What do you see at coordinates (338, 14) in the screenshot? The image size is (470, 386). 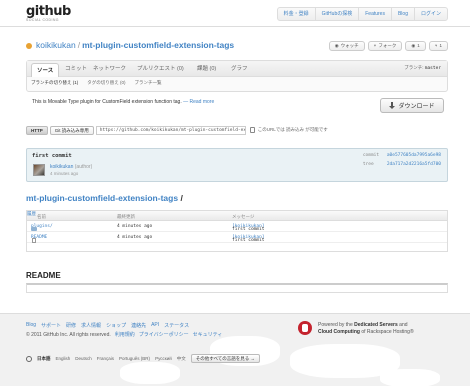 I see `nav-explore: GitHubの探検` at bounding box center [338, 14].